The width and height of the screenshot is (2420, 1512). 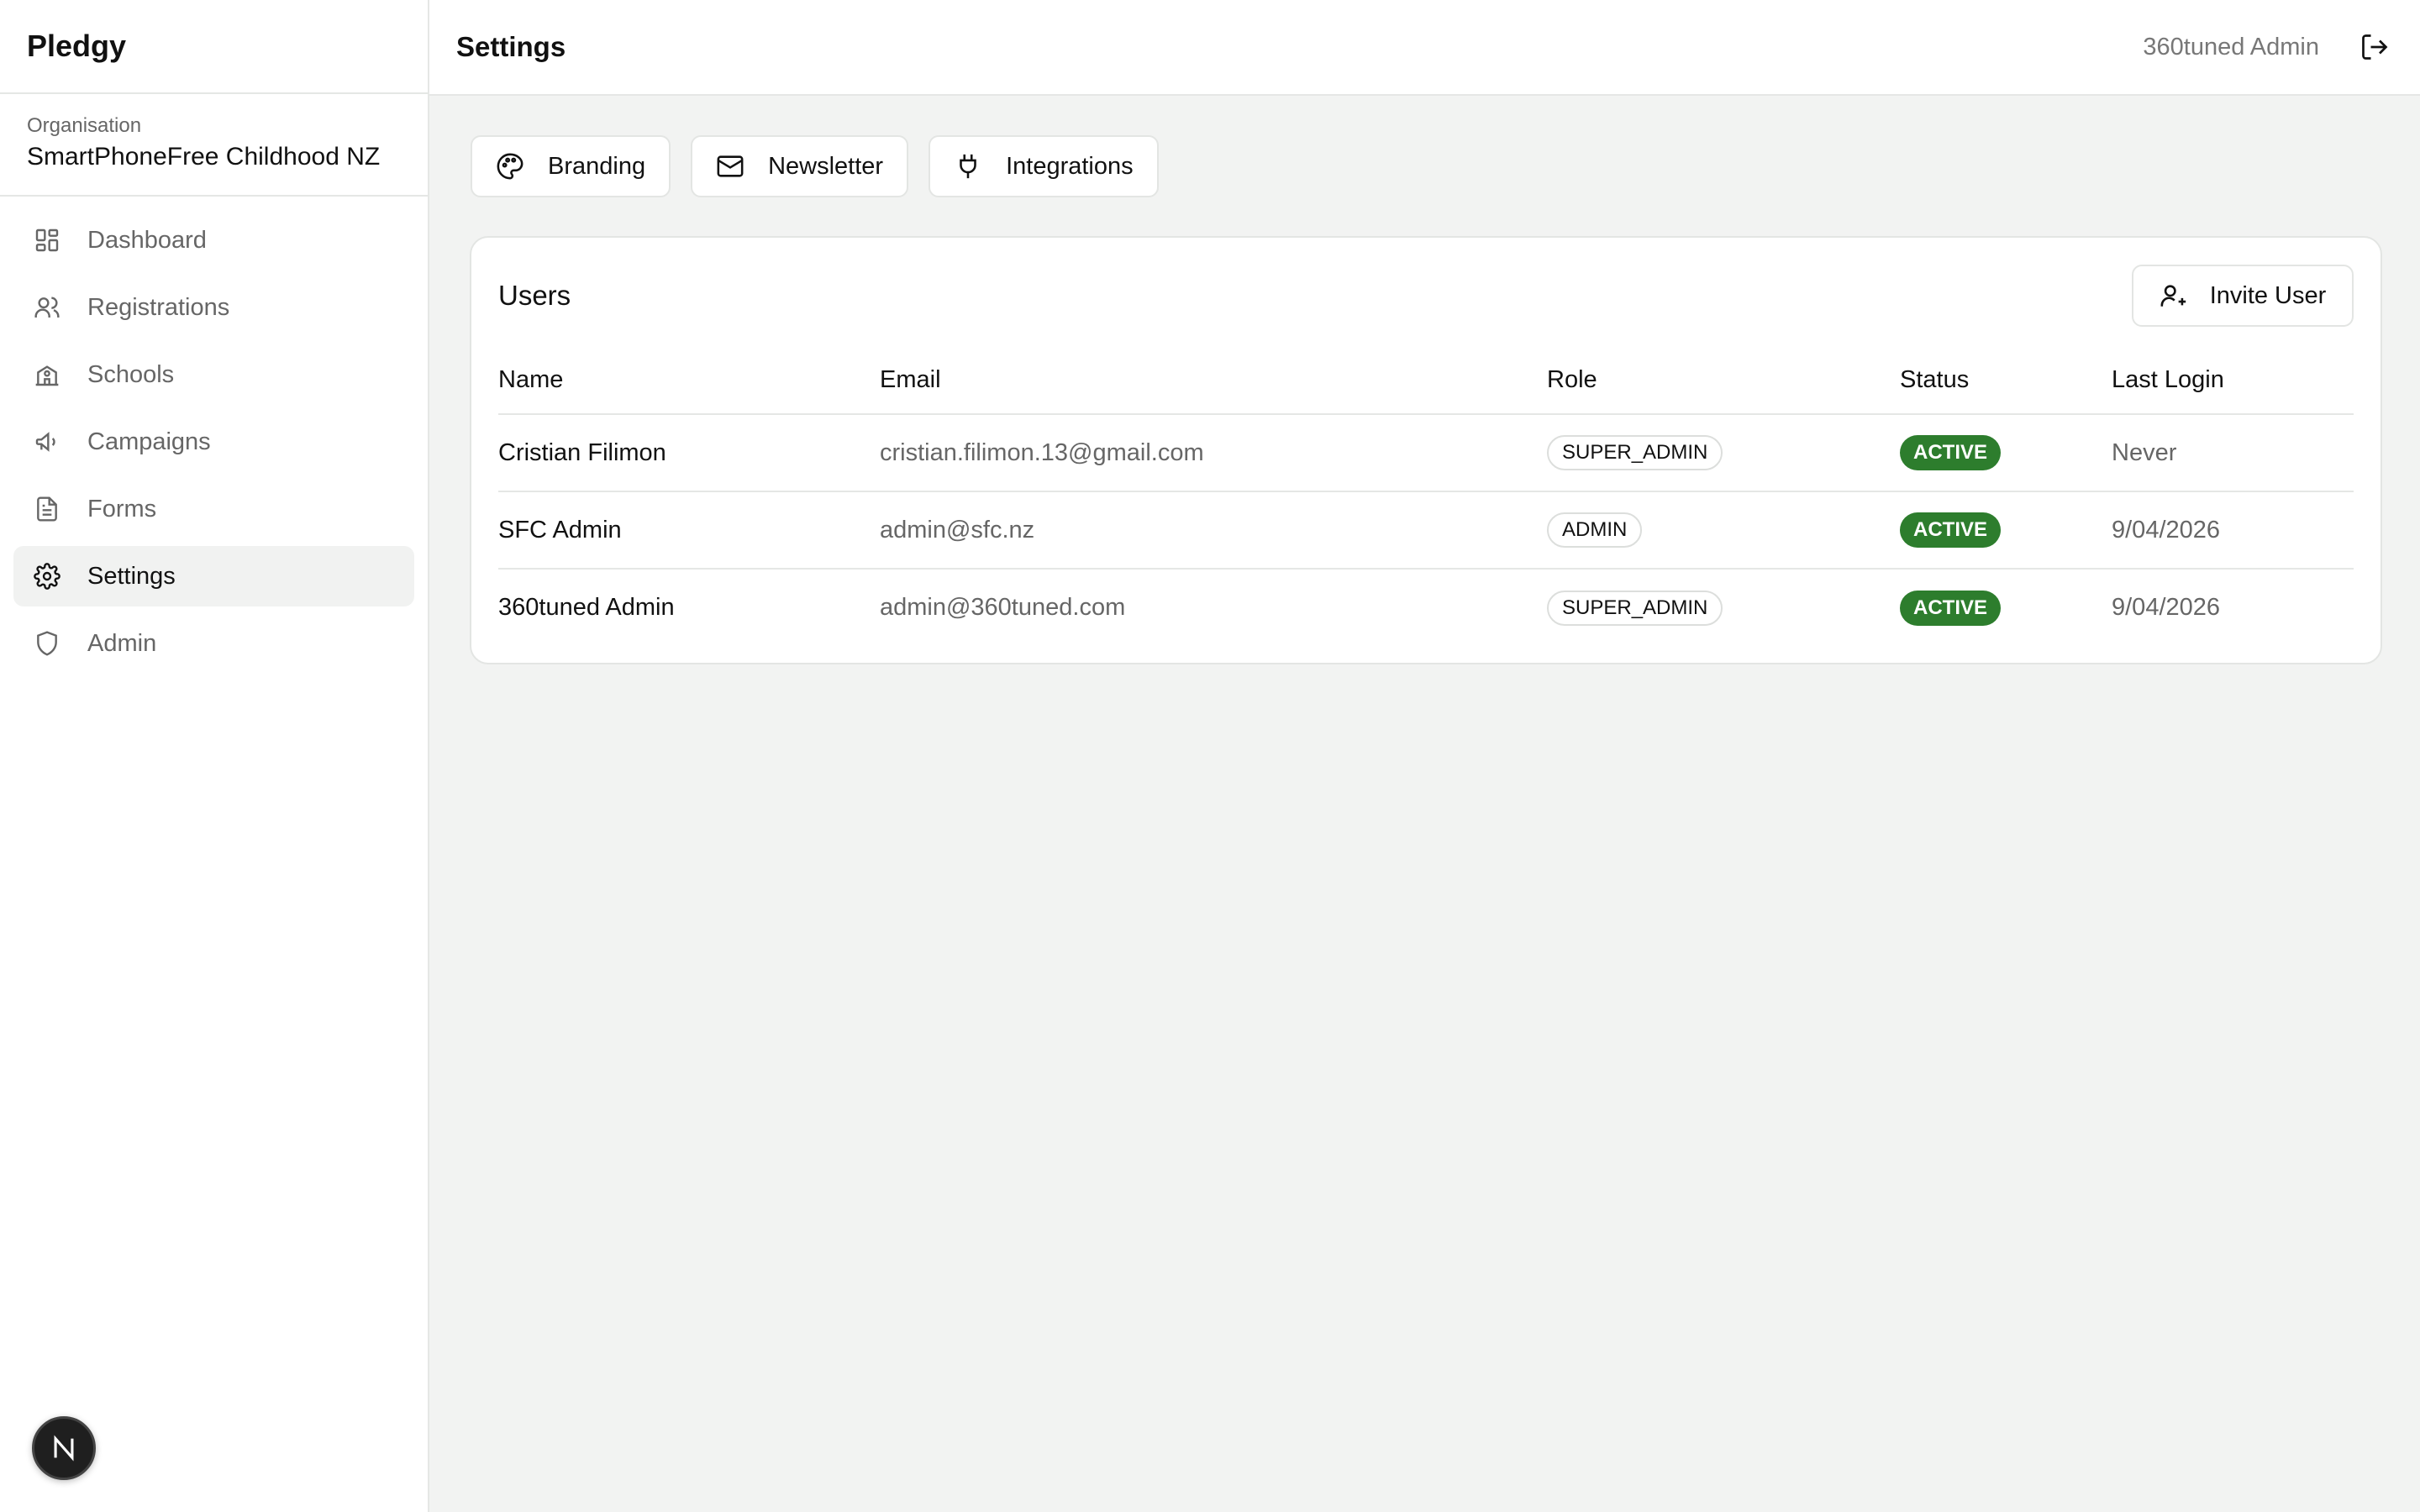 I want to click on tab-label: Newsletter, so click(x=826, y=166).